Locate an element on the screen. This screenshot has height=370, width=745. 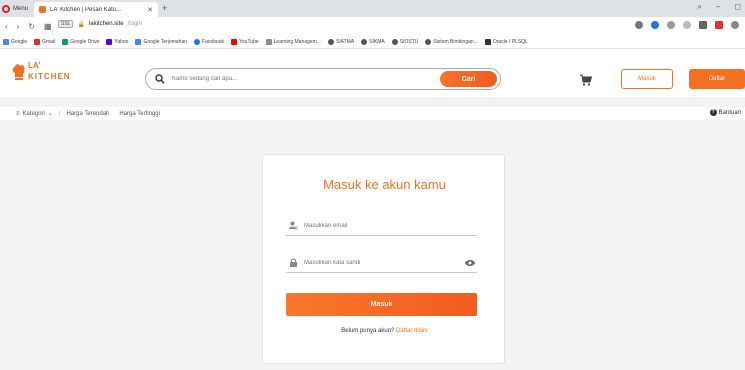
reload-icon: ↻ is located at coordinates (31, 26).